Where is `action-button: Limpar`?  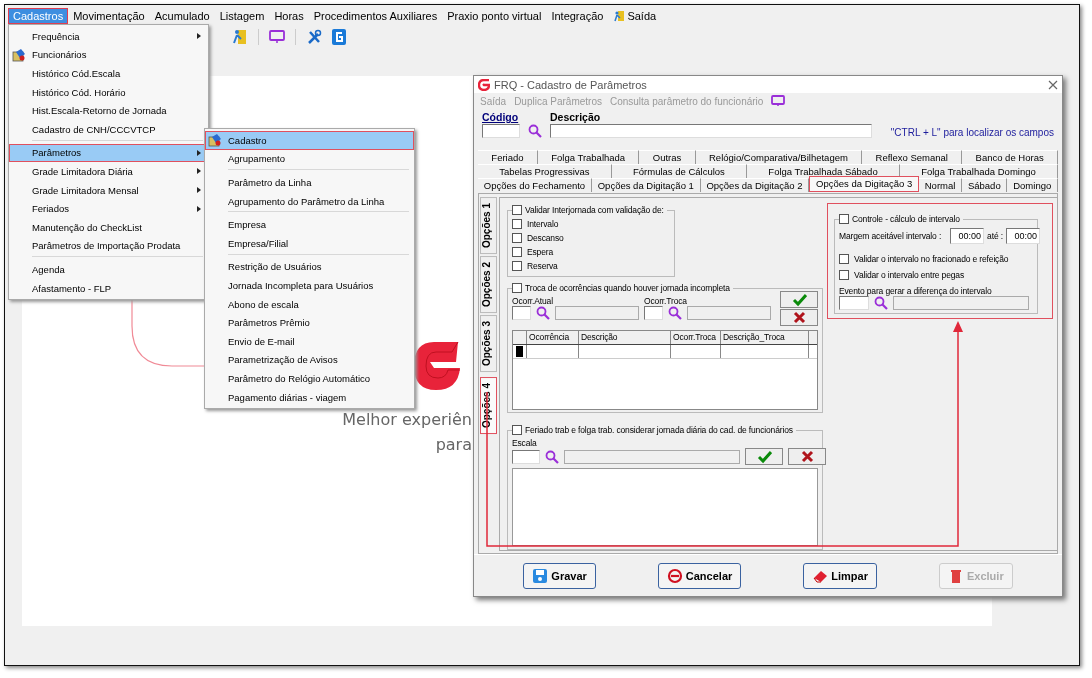 action-button: Limpar is located at coordinates (840, 575).